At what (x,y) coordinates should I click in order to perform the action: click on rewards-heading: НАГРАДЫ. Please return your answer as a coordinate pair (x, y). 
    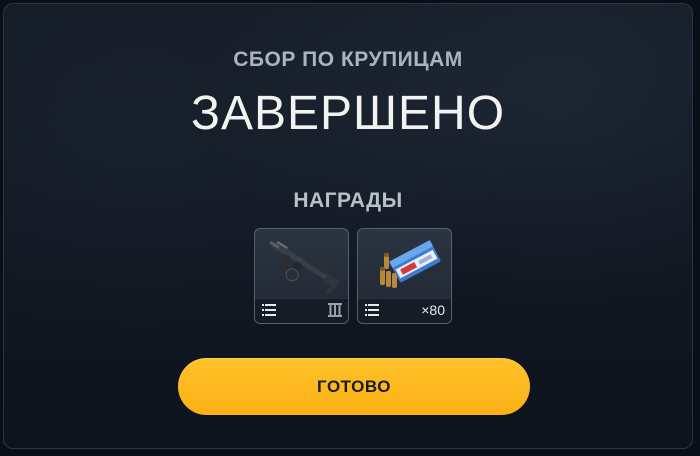
    Looking at the image, I should click on (348, 200).